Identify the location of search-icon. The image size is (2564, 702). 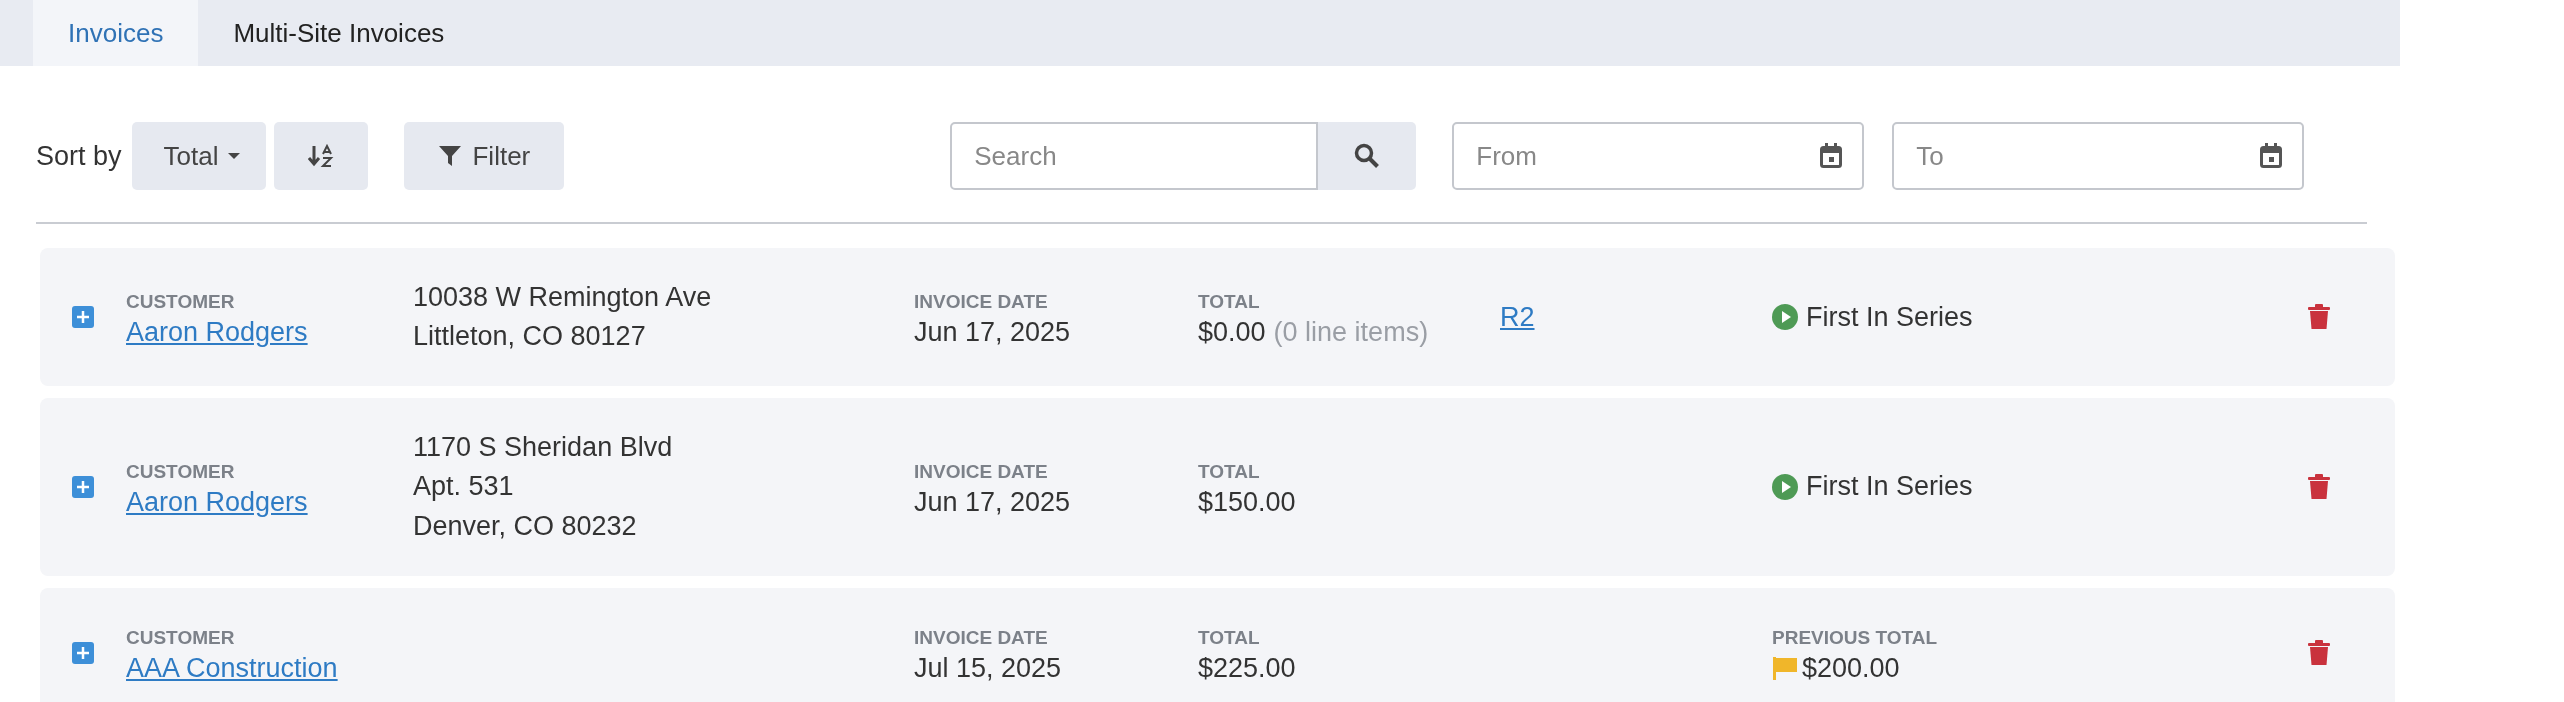
(1367, 156).